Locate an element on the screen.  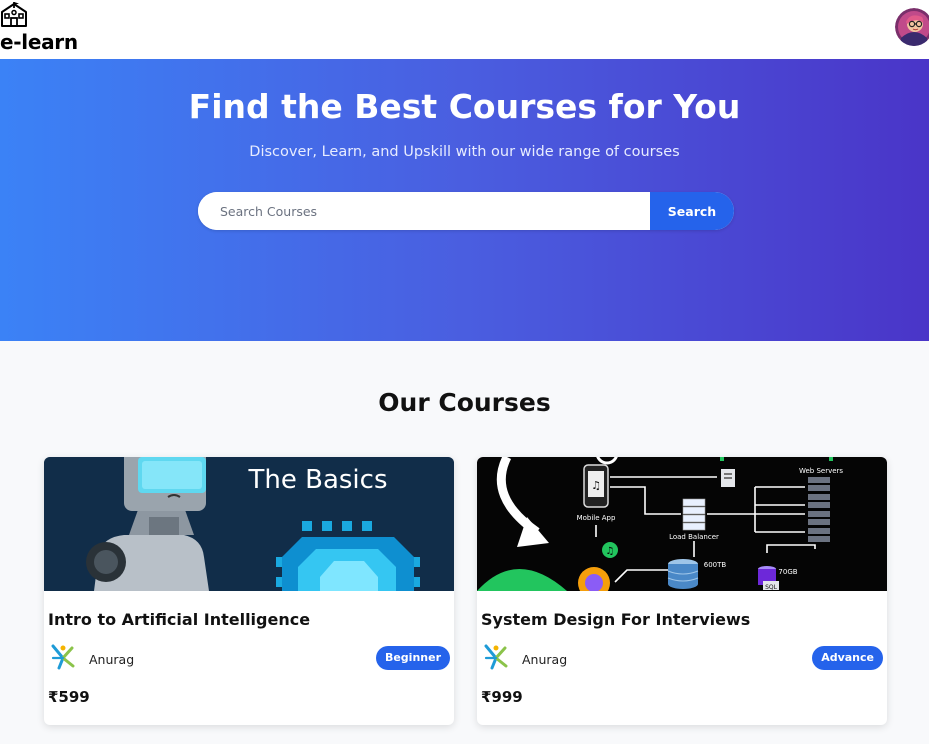
diagram-label: SQL is located at coordinates (771, 587).